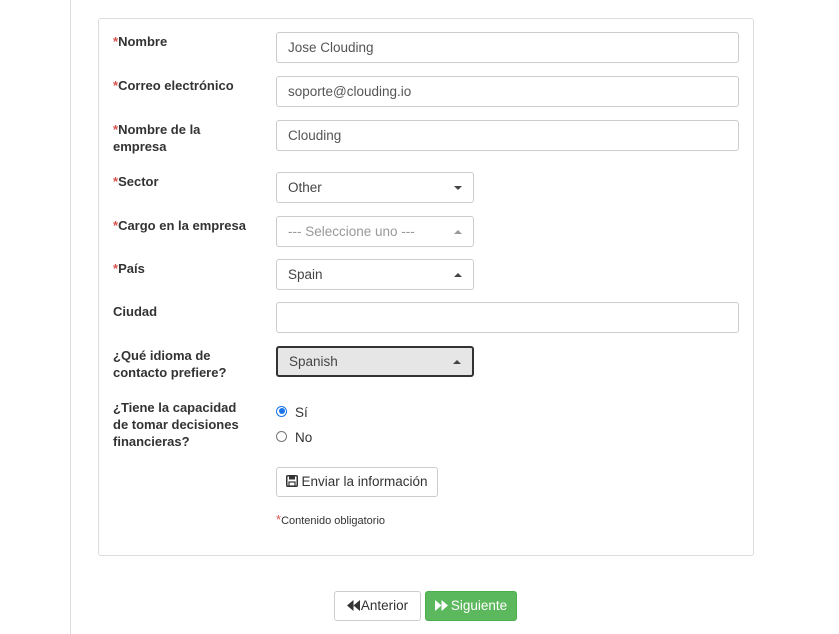 The width and height of the screenshot is (839, 634). I want to click on radio-si-label: Sí, so click(301, 412).